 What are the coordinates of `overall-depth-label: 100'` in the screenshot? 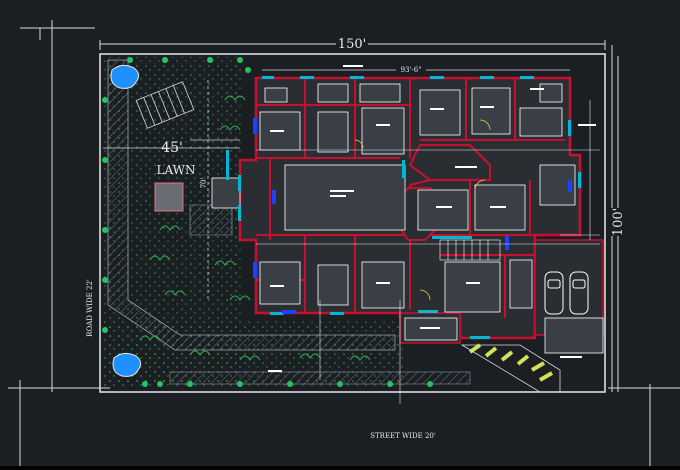 It's located at (618, 222).